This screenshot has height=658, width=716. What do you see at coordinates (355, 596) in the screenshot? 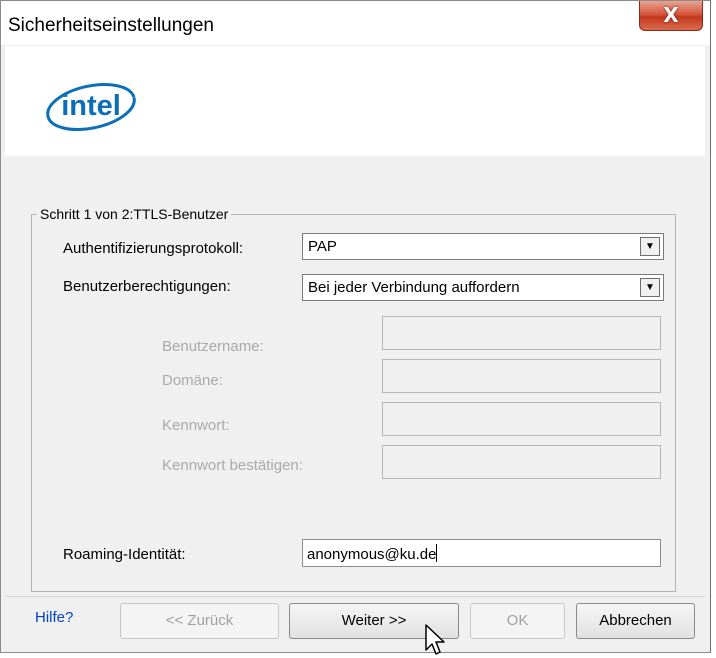
I see `footer-divider` at bounding box center [355, 596].